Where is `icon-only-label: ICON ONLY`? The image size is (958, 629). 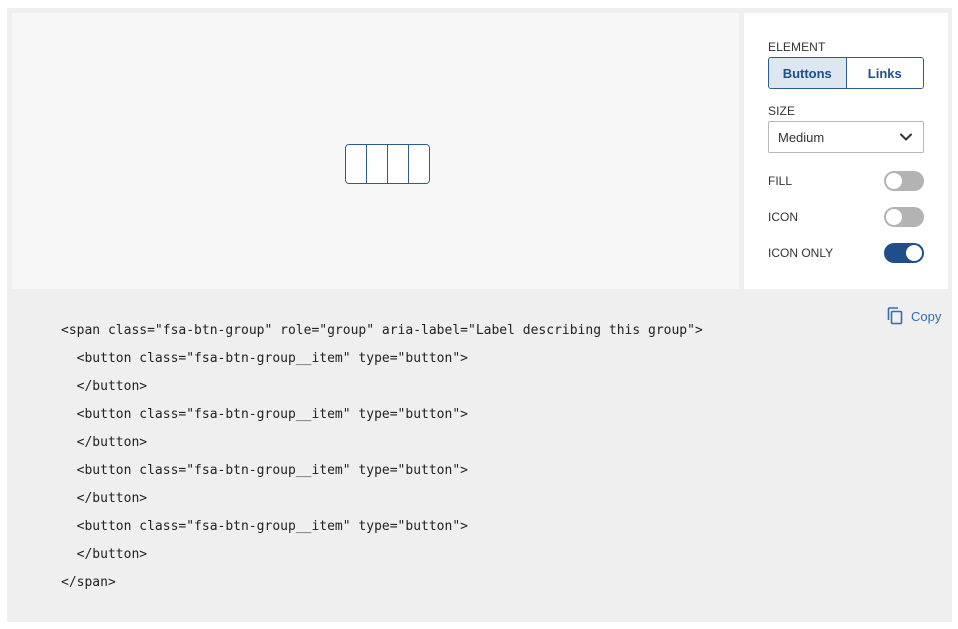
icon-only-label: ICON ONLY is located at coordinates (801, 253).